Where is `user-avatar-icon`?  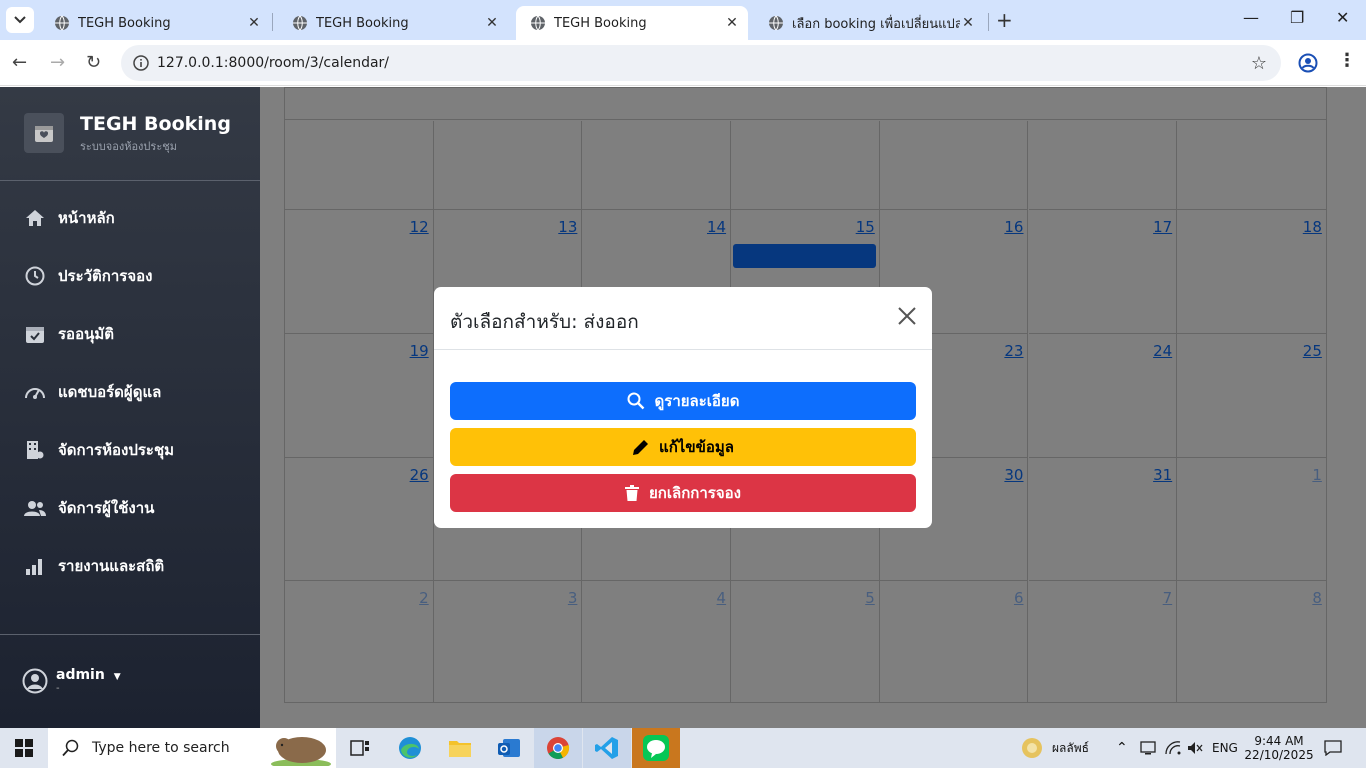
user-avatar-icon is located at coordinates (35, 680).